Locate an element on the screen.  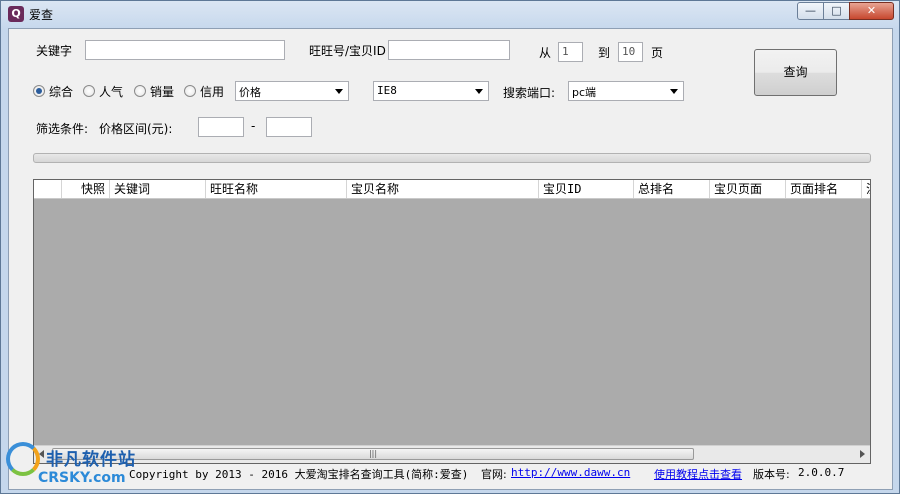
wangwang-input is located at coordinates (449, 50).